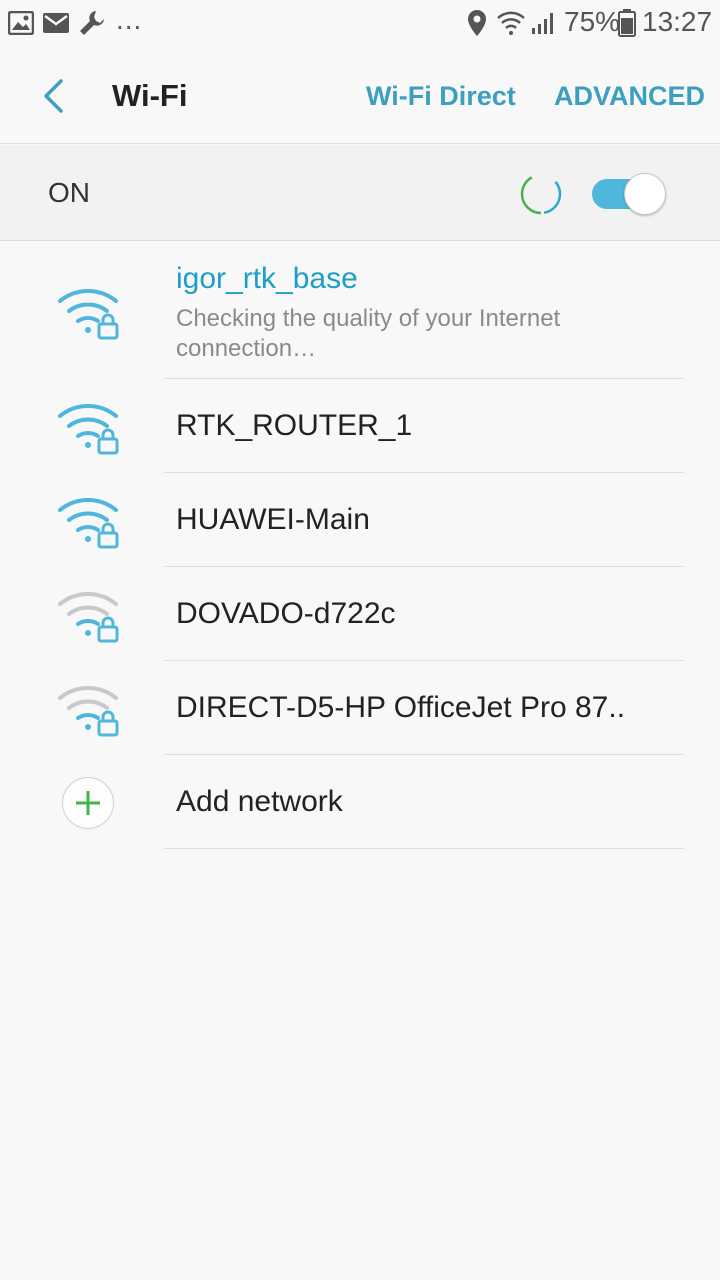 The height and width of the screenshot is (1280, 720). I want to click on status-bar: ... 75% 13:27, so click(360, 24).